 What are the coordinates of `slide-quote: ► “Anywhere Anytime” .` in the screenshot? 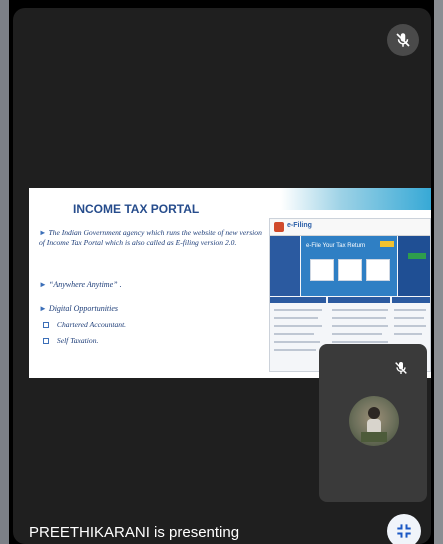 It's located at (80, 284).